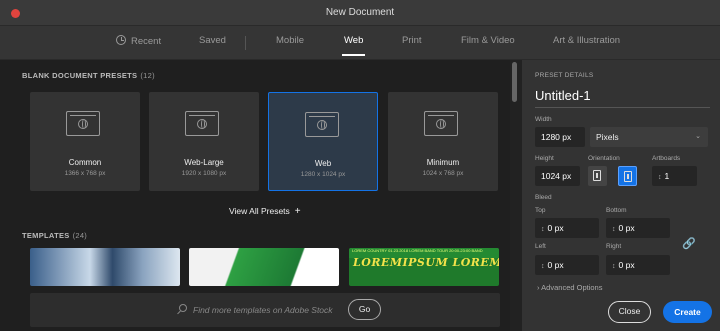 The height and width of the screenshot is (331, 720). Describe the element at coordinates (443, 162) in the screenshot. I see `preset-name: Minimum` at that location.